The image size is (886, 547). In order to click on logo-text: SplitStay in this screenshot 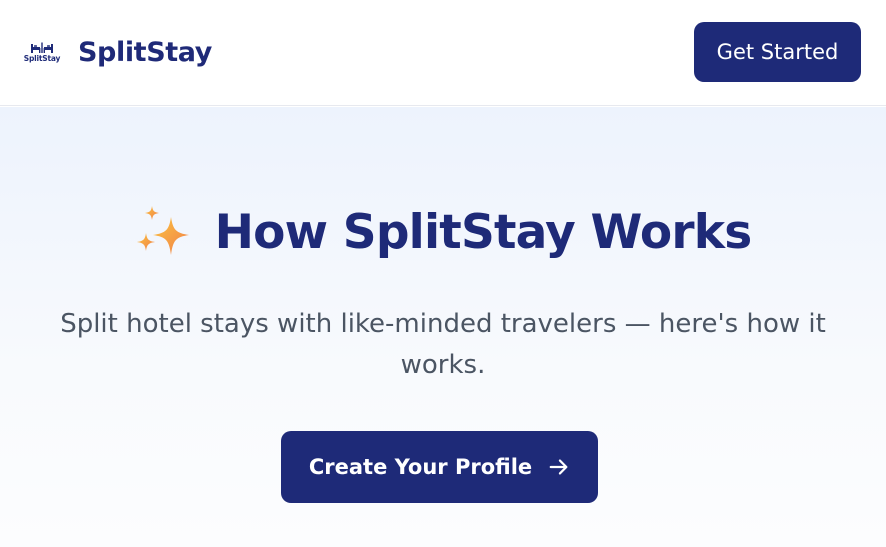, I will do `click(42, 58)`.